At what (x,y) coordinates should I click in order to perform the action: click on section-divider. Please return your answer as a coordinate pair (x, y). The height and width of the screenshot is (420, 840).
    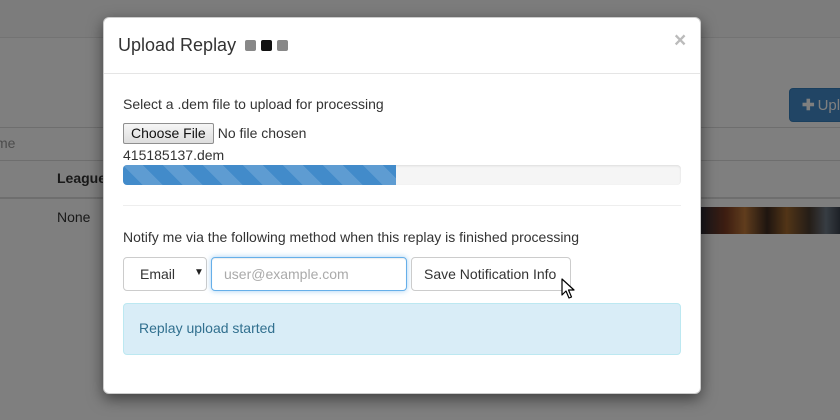
    Looking at the image, I should click on (402, 205).